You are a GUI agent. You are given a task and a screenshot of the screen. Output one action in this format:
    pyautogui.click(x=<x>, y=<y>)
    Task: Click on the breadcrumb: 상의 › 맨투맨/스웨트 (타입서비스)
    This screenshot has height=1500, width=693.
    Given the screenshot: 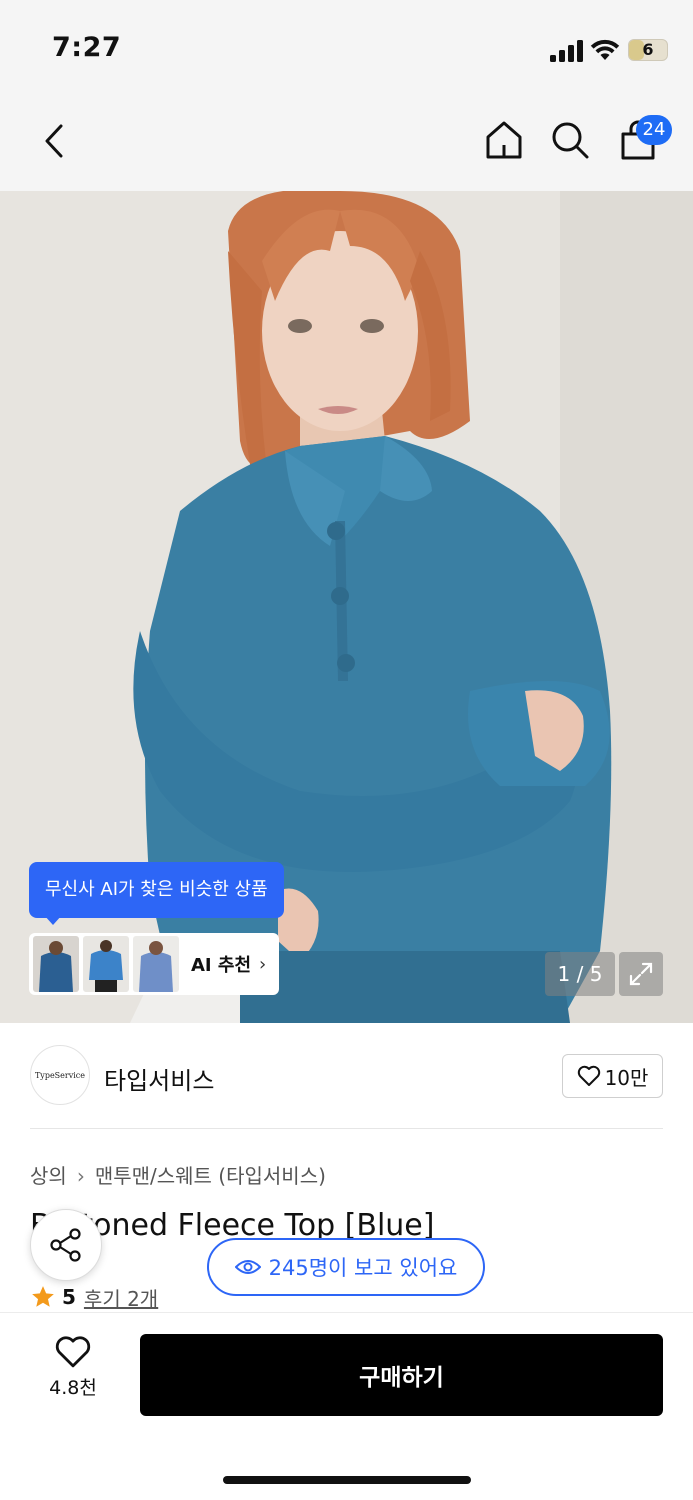 What is the action you would take?
    pyautogui.click(x=178, y=1174)
    